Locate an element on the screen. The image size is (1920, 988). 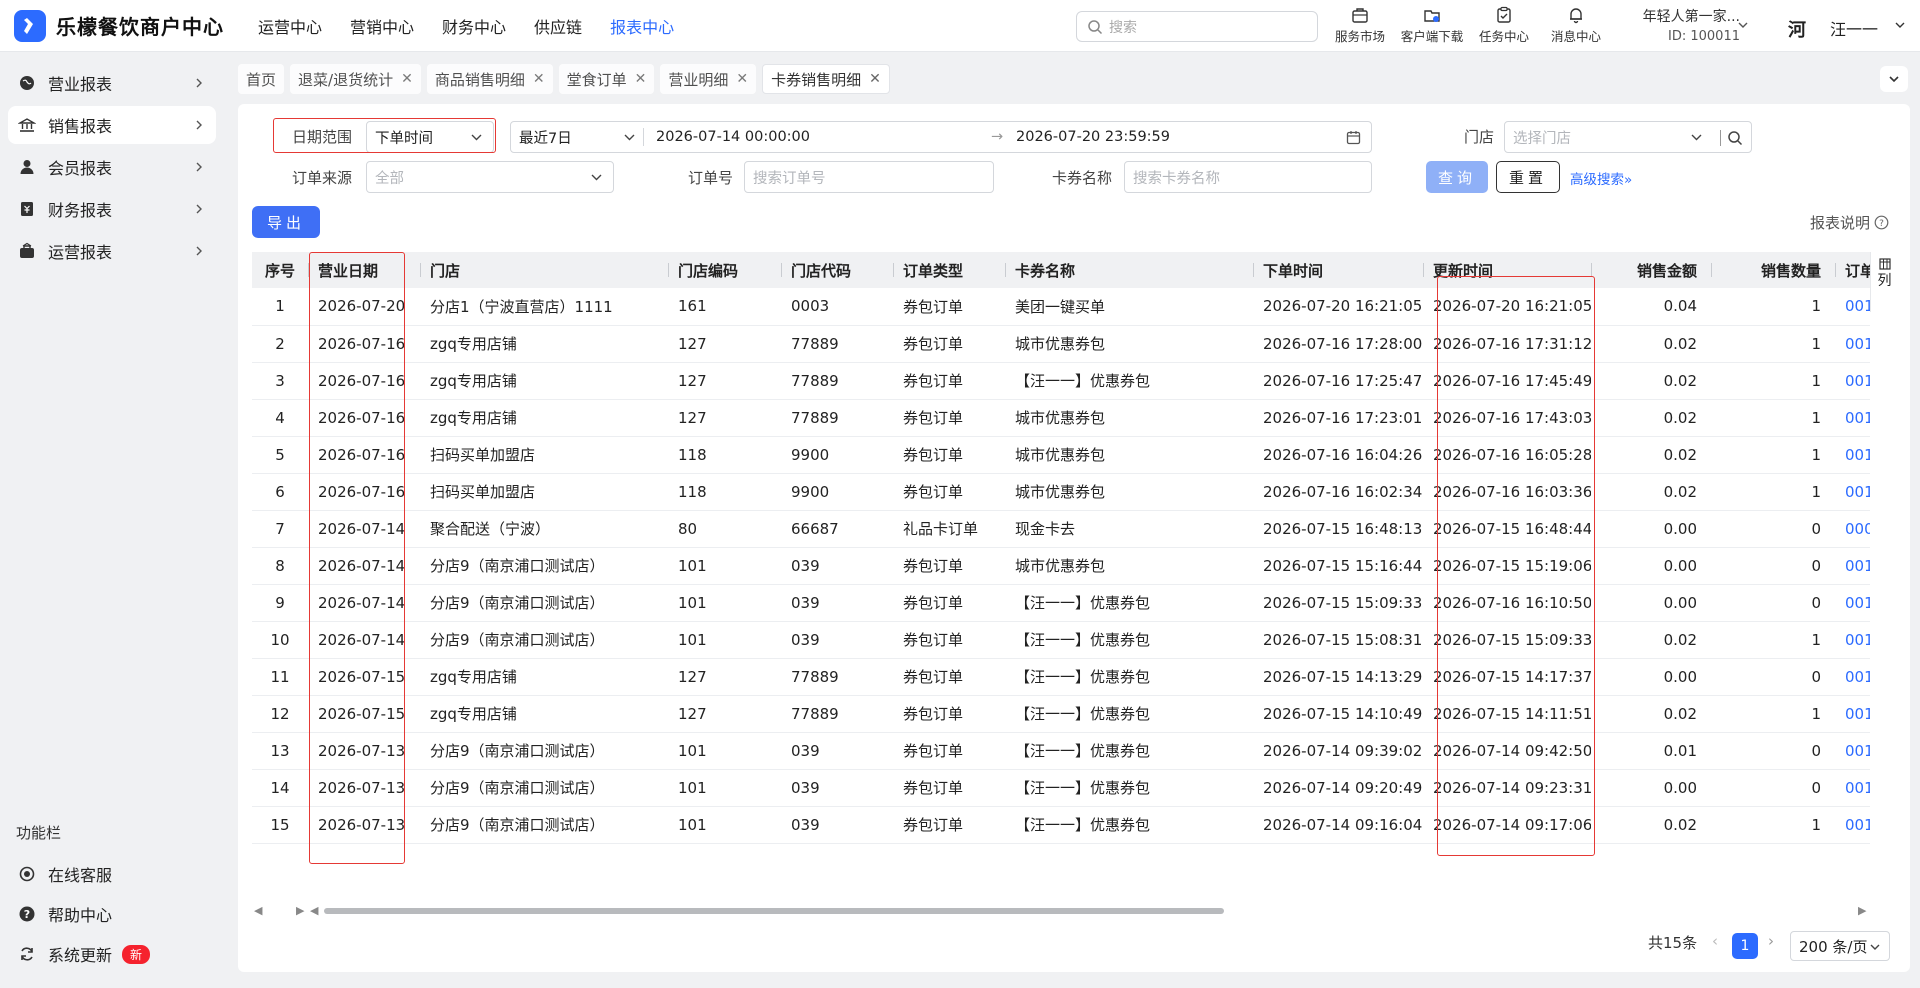
scrollbar-thumb is located at coordinates (774, 911).